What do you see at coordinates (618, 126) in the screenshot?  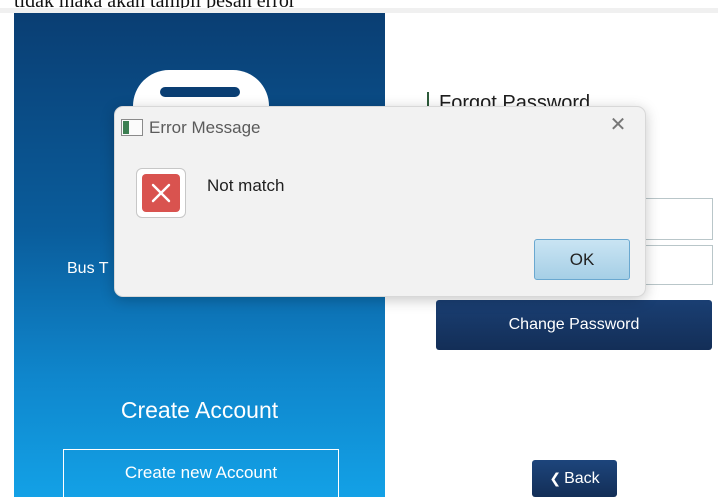 I see `close-icon: ✕` at bounding box center [618, 126].